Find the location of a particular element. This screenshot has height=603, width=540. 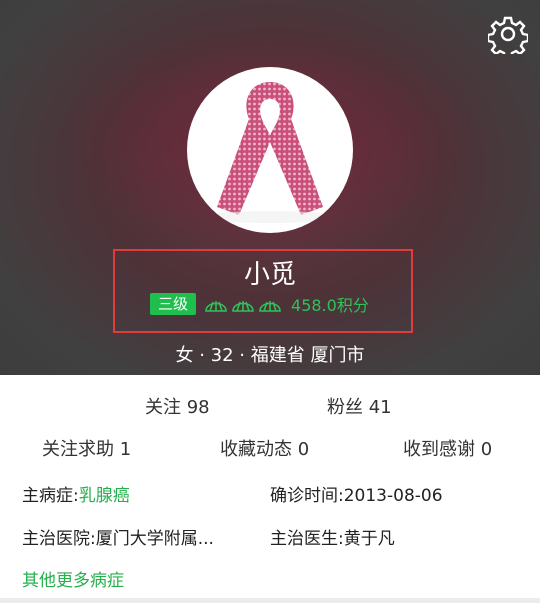

pink-ribbon-icon is located at coordinates (270, 152).